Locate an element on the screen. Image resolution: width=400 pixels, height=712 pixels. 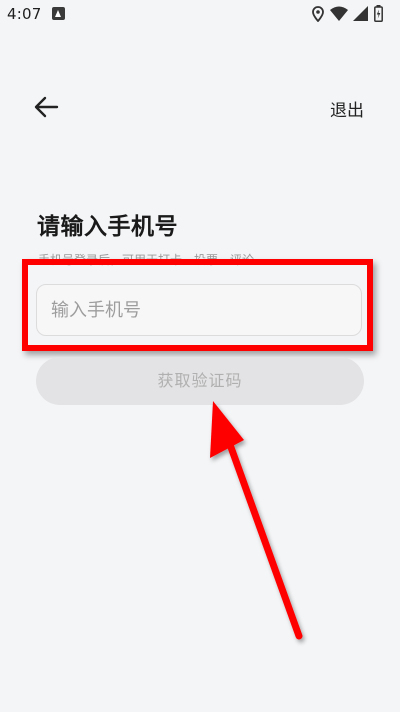
page-title: 请输入手机号 is located at coordinates (107, 227).